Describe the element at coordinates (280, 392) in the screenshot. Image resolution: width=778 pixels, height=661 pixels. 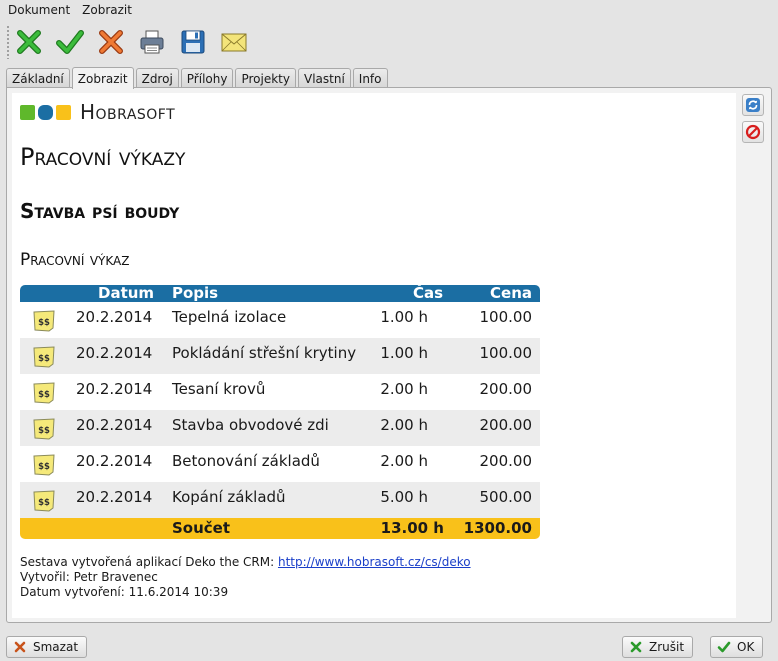
I see `table-row: $$ 20.2.2014 Tesaní krovů 2.00 h 200.00` at that location.